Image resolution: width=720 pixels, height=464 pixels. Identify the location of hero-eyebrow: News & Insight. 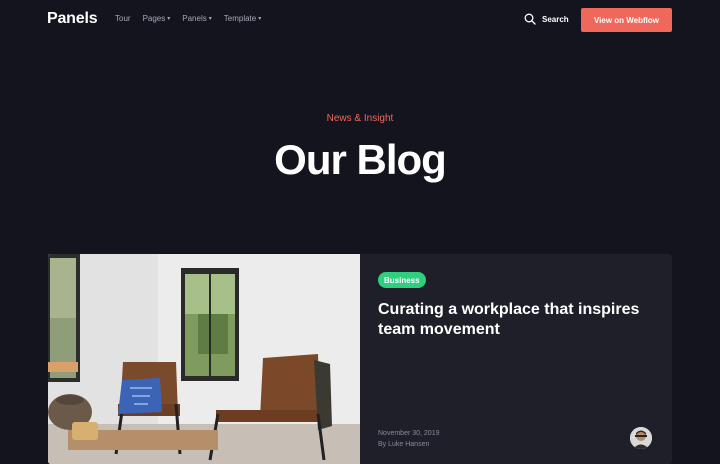
(360, 118).